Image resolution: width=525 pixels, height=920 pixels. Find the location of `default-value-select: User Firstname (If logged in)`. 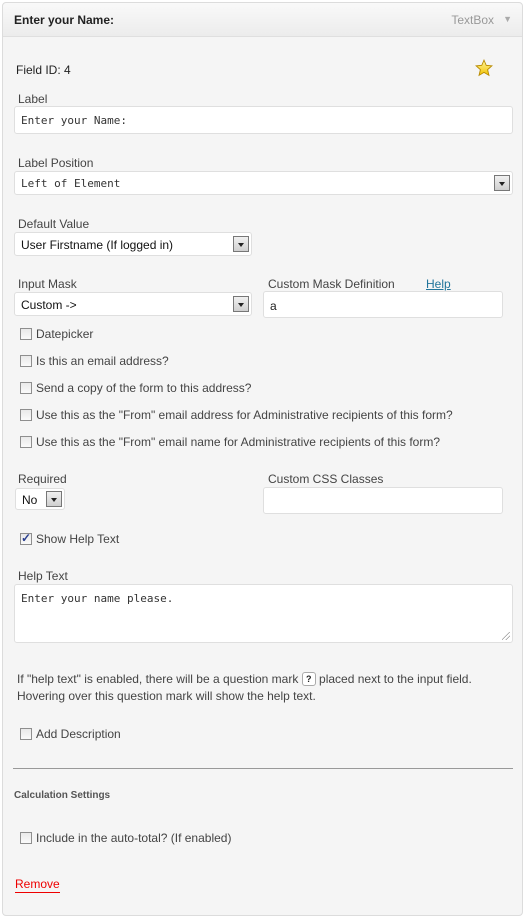

default-value-select: User Firstname (If logged in) is located at coordinates (133, 244).